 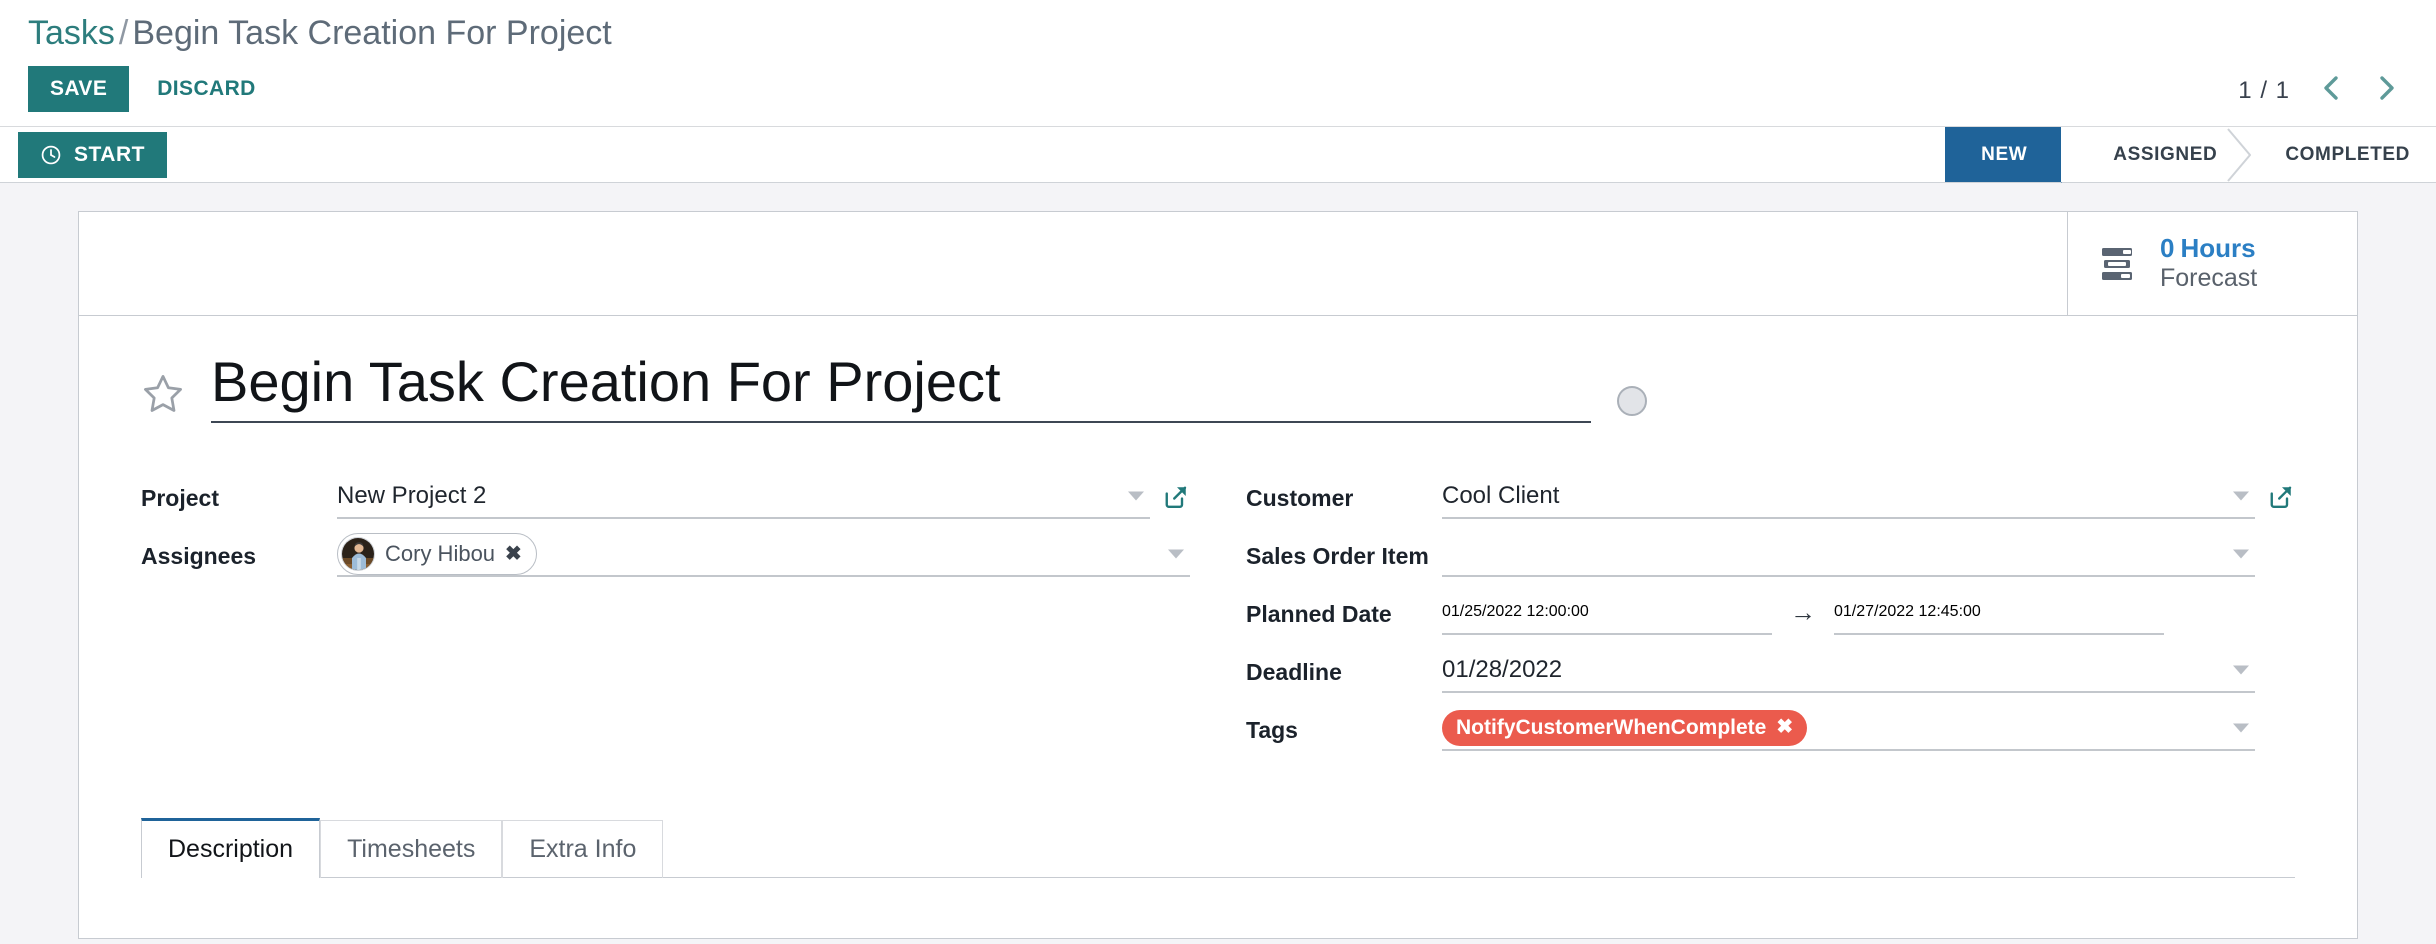 I want to click on field-row-project: Project New Project 2, so click(x=665, y=503).